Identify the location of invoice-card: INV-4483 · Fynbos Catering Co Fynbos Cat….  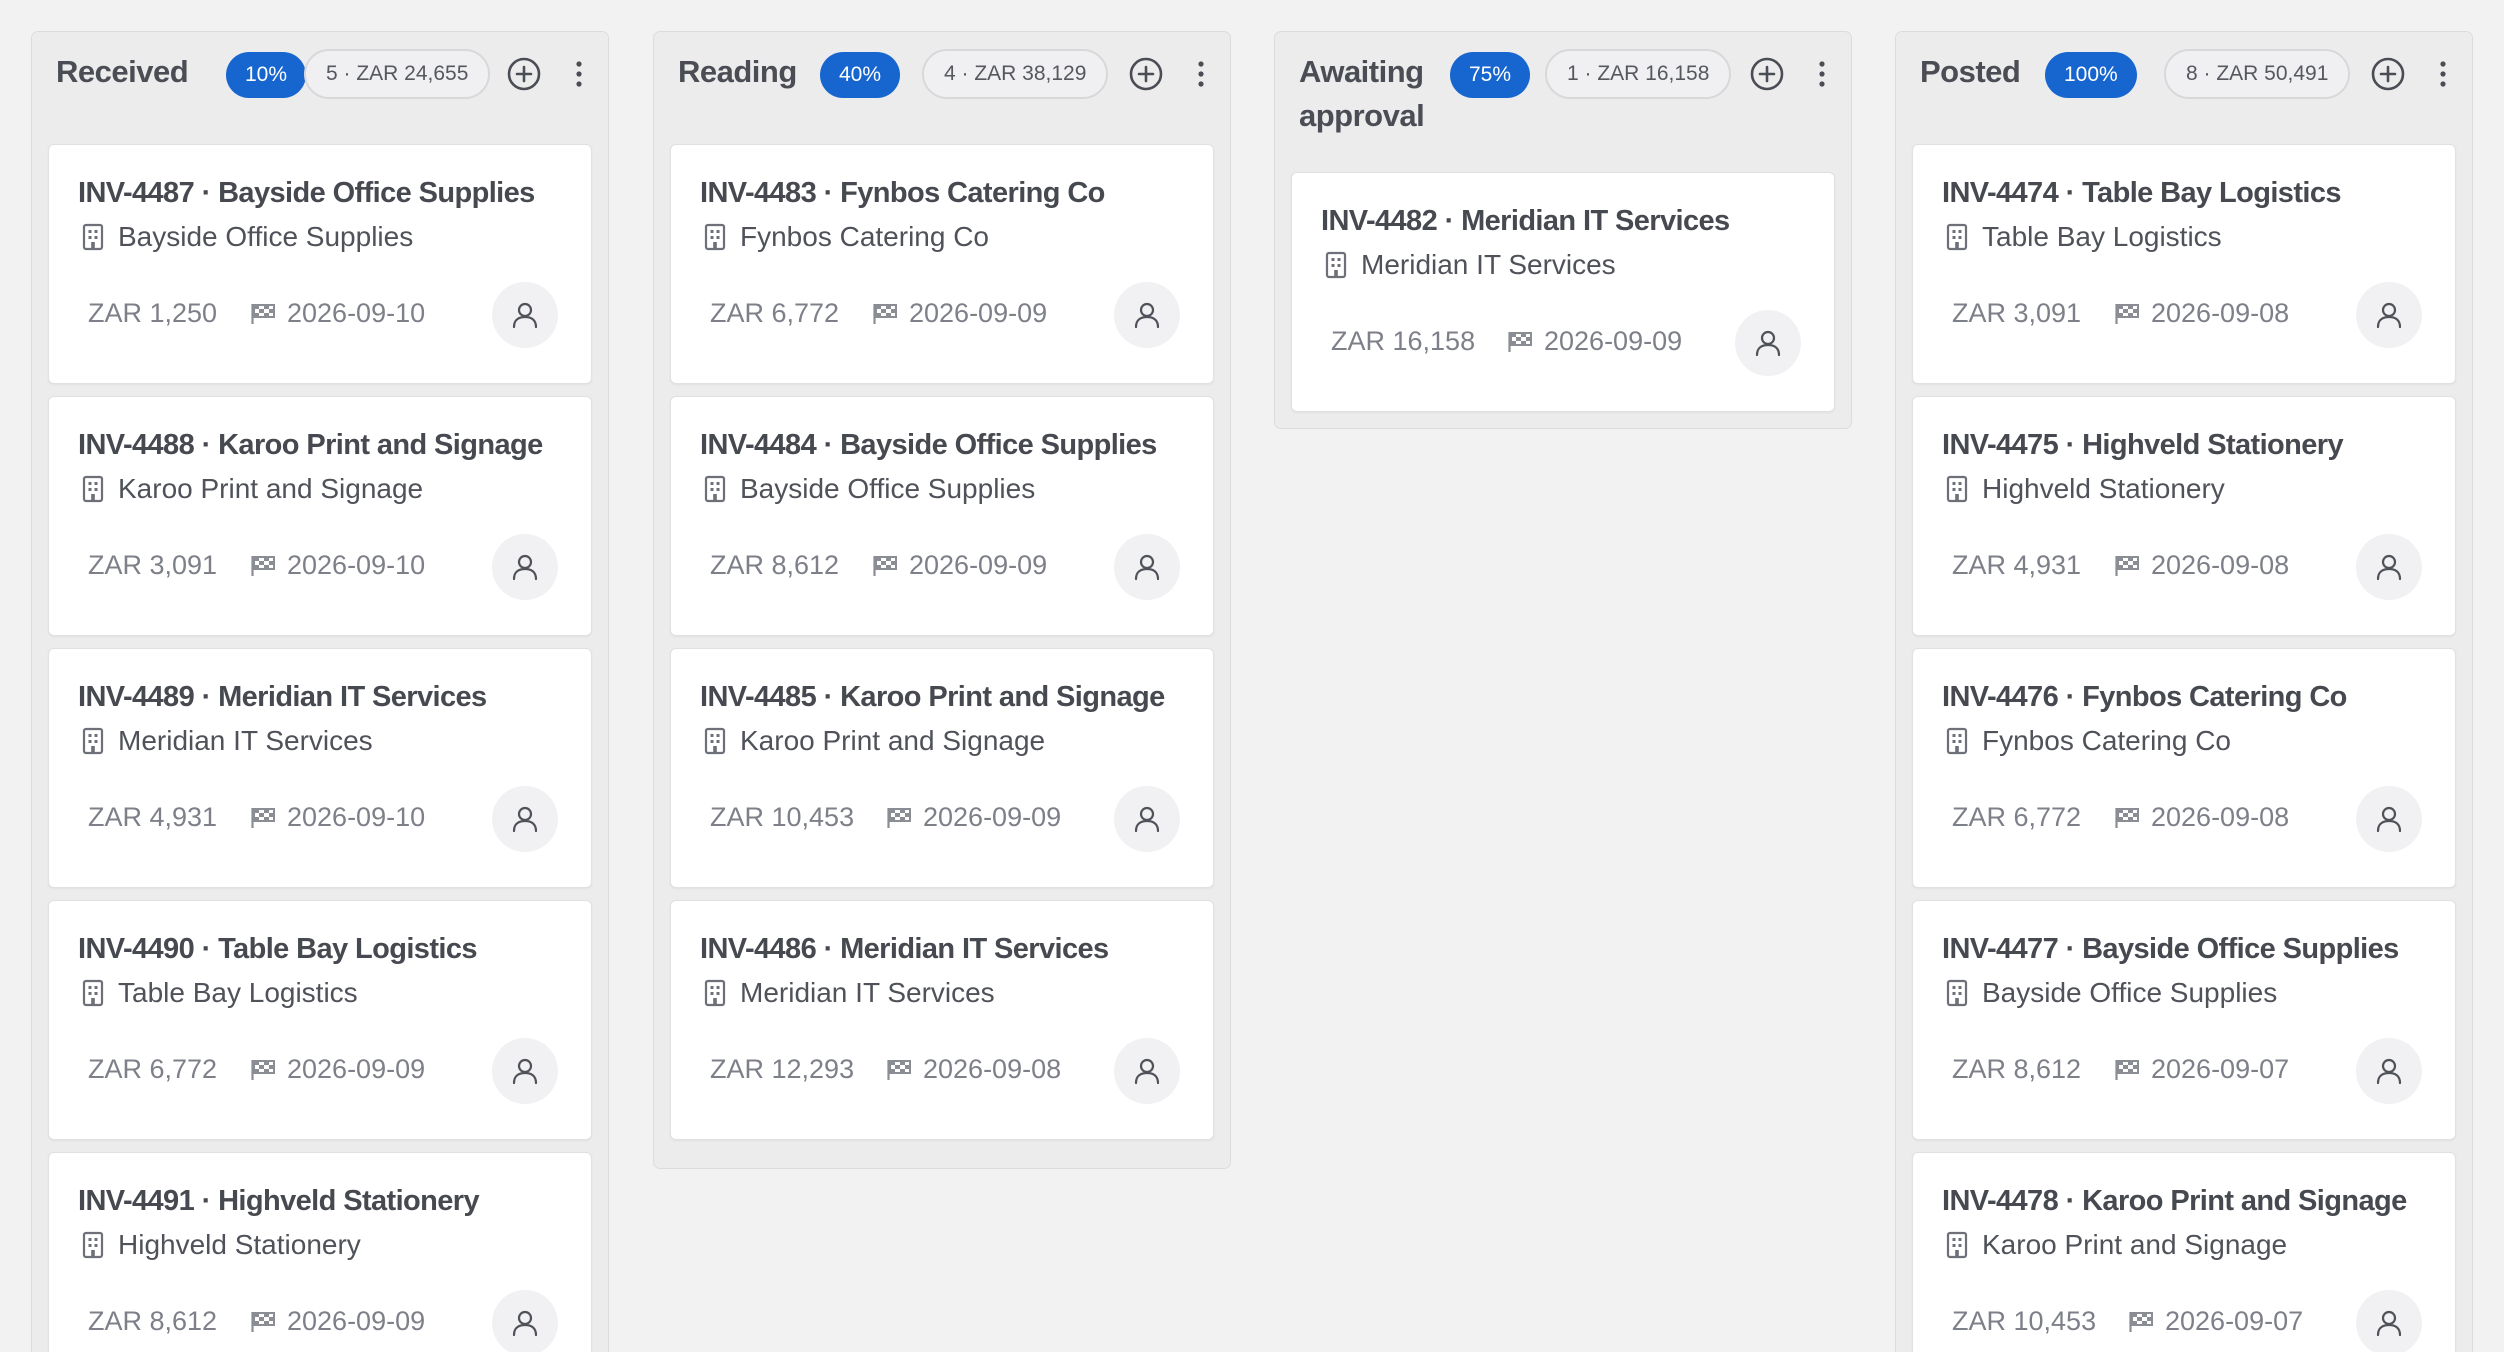
(942, 264).